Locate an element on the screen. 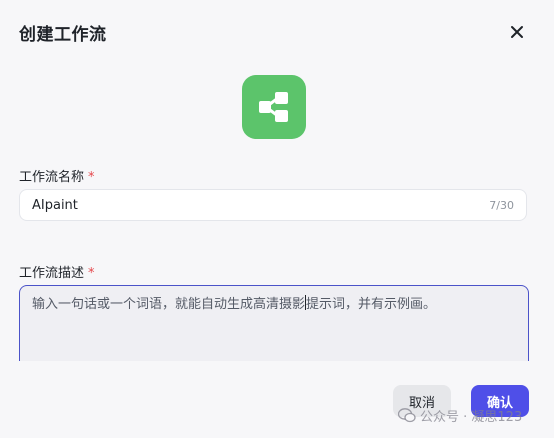 The image size is (554, 438). workflow-app-icon is located at coordinates (274, 107).